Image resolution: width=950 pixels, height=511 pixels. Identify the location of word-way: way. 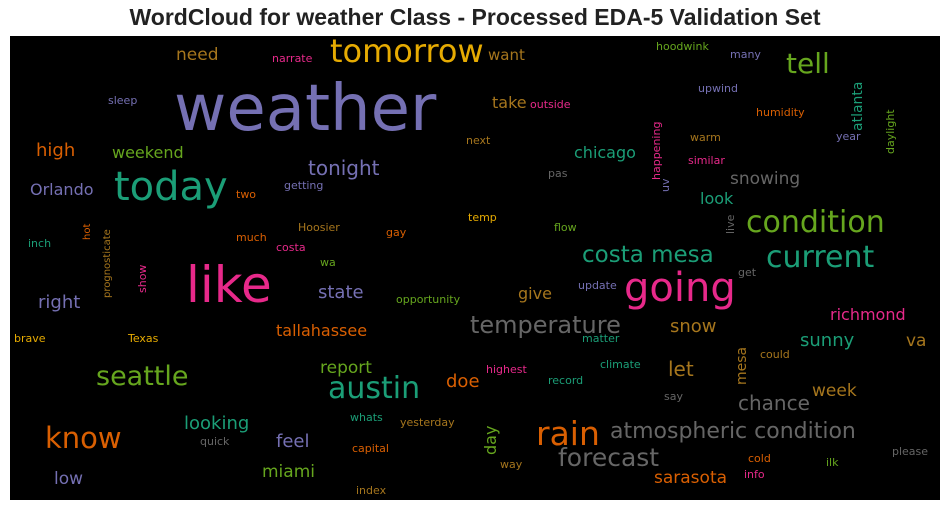
(511, 464).